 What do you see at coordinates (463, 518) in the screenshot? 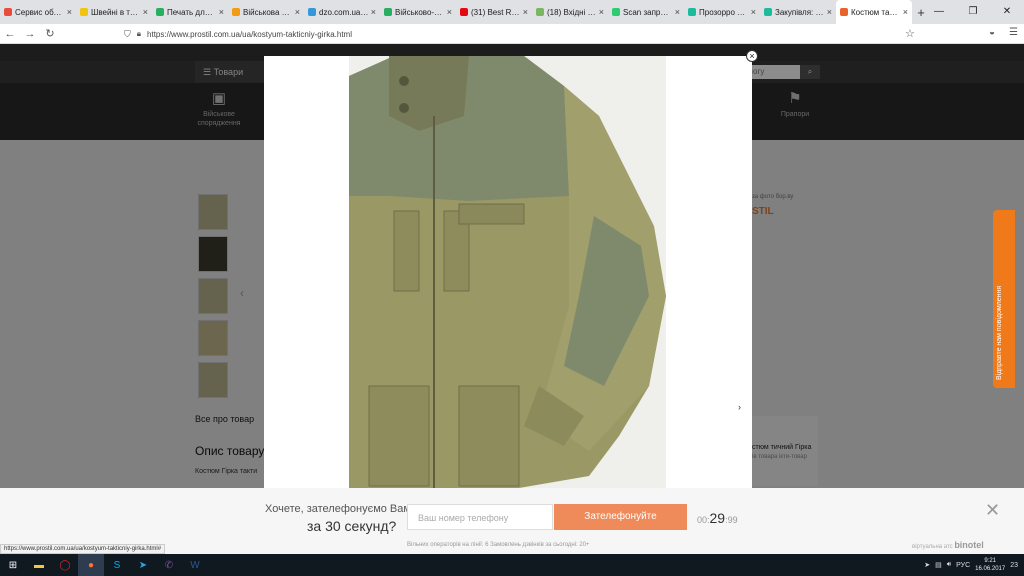
I see `phone-input-placeholder: Ваш номер телефону` at bounding box center [463, 518].